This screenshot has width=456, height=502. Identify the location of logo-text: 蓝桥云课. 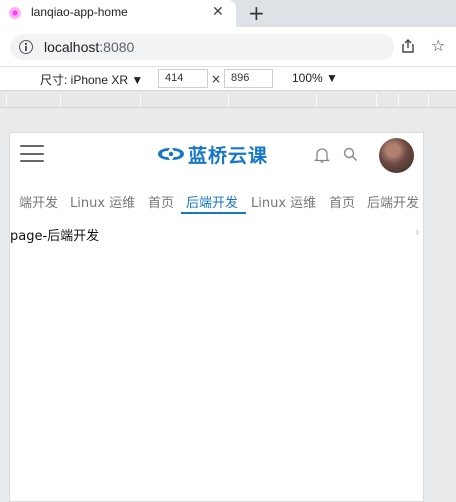
(228, 155).